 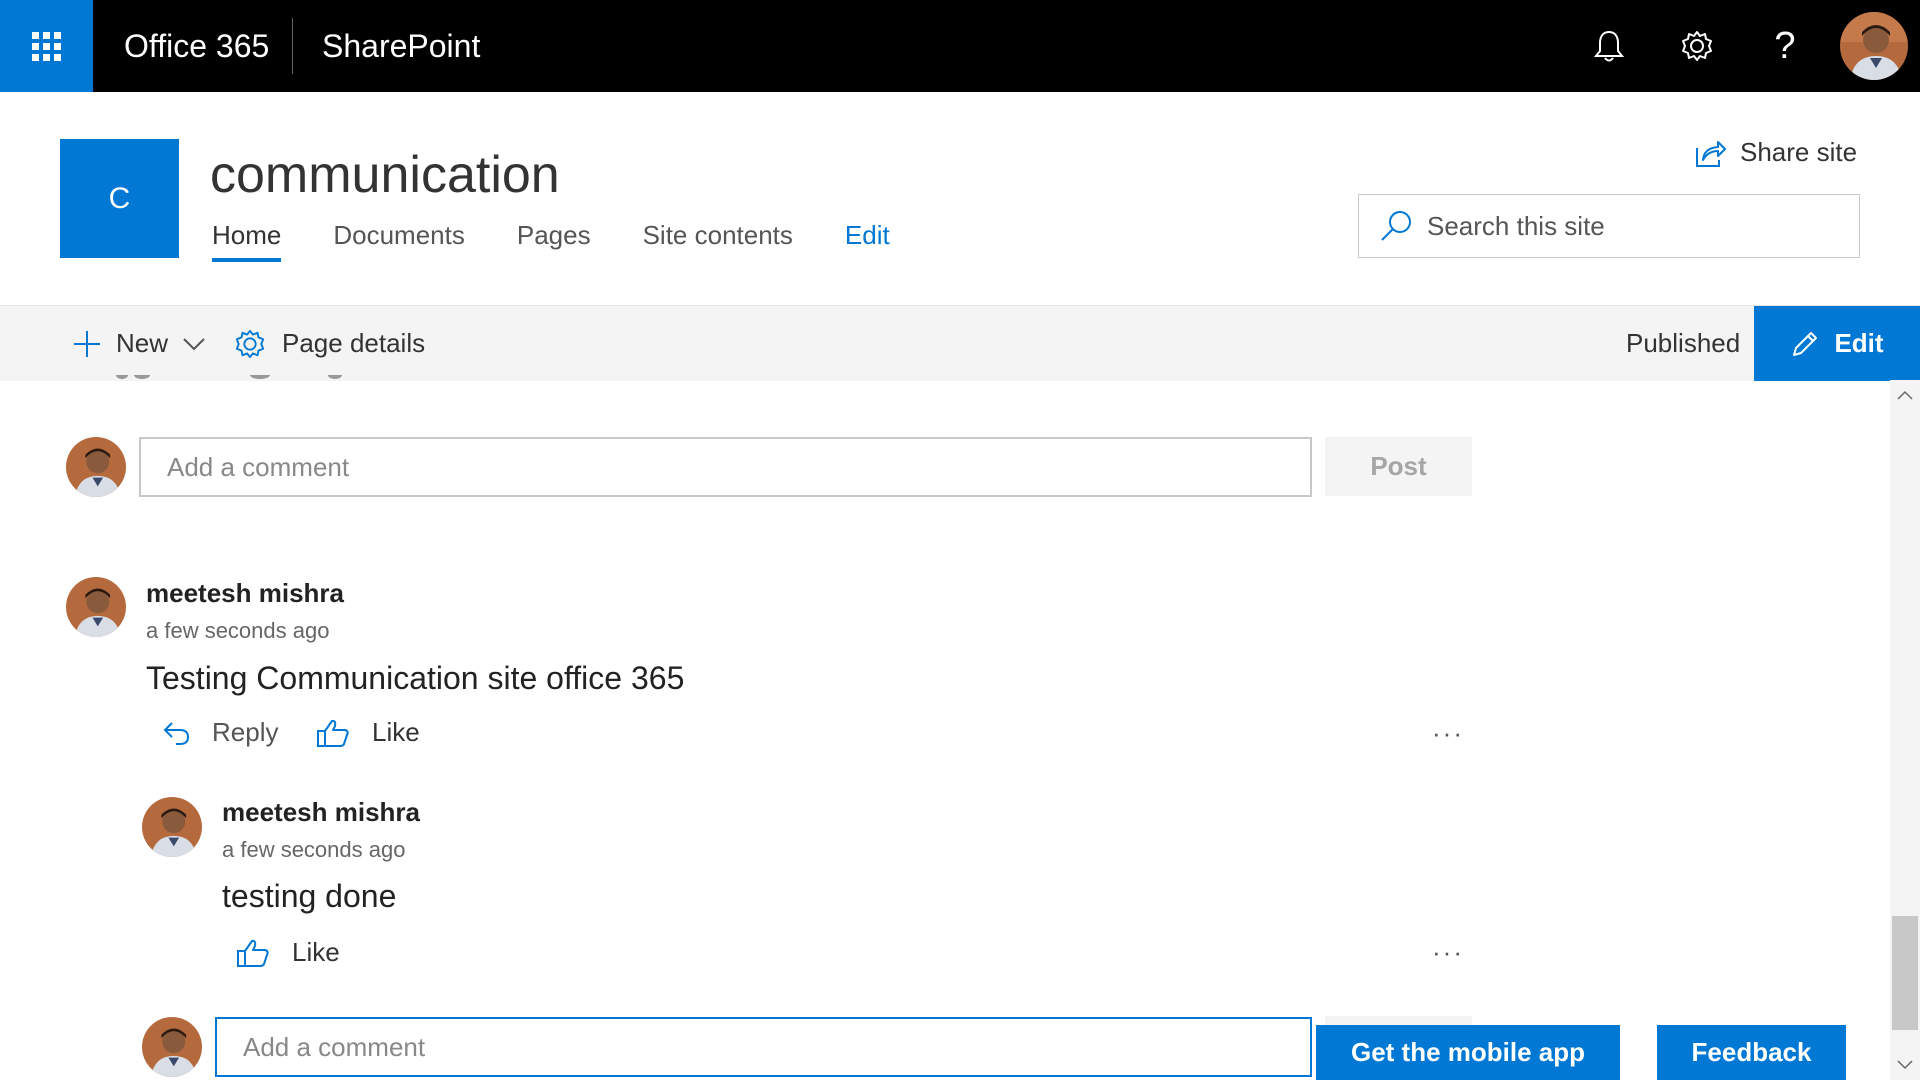 What do you see at coordinates (196, 46) in the screenshot?
I see `office365-brand: Office 365` at bounding box center [196, 46].